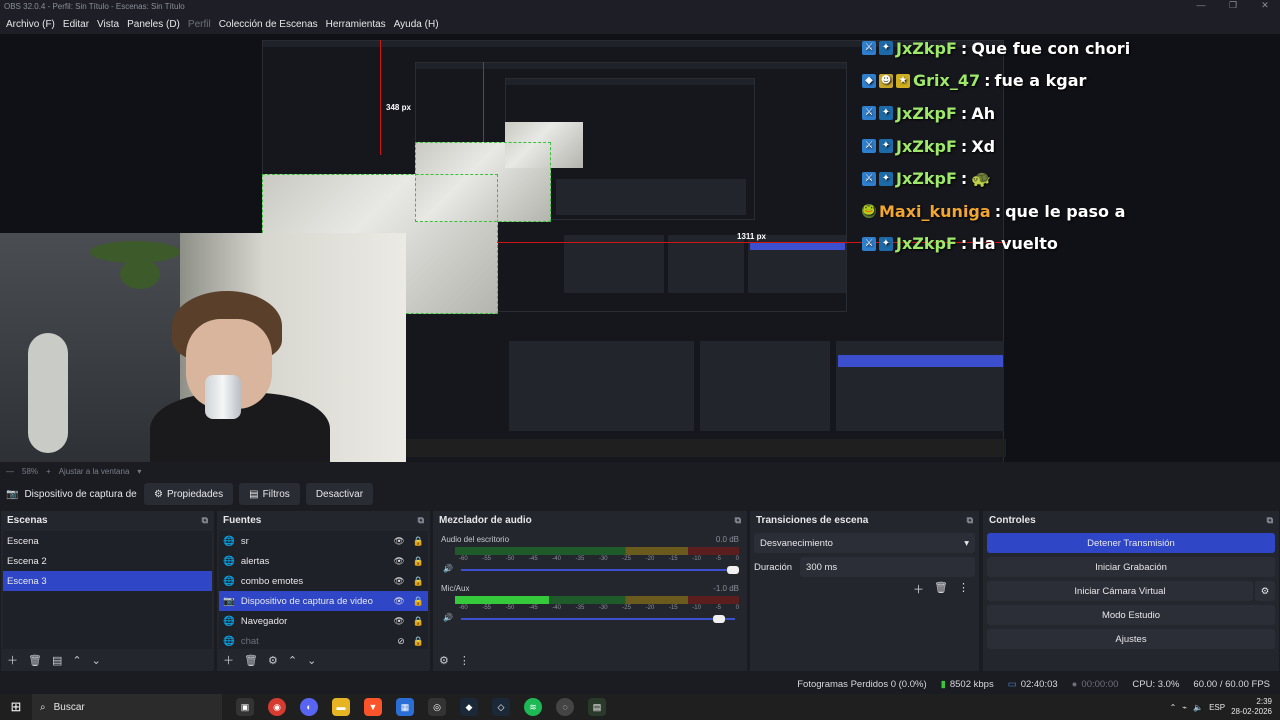 Image resolution: width=1280 pixels, height=720 pixels. Describe the element at coordinates (107, 581) in the screenshot. I see `scene-item-selected: Escena 3` at that location.